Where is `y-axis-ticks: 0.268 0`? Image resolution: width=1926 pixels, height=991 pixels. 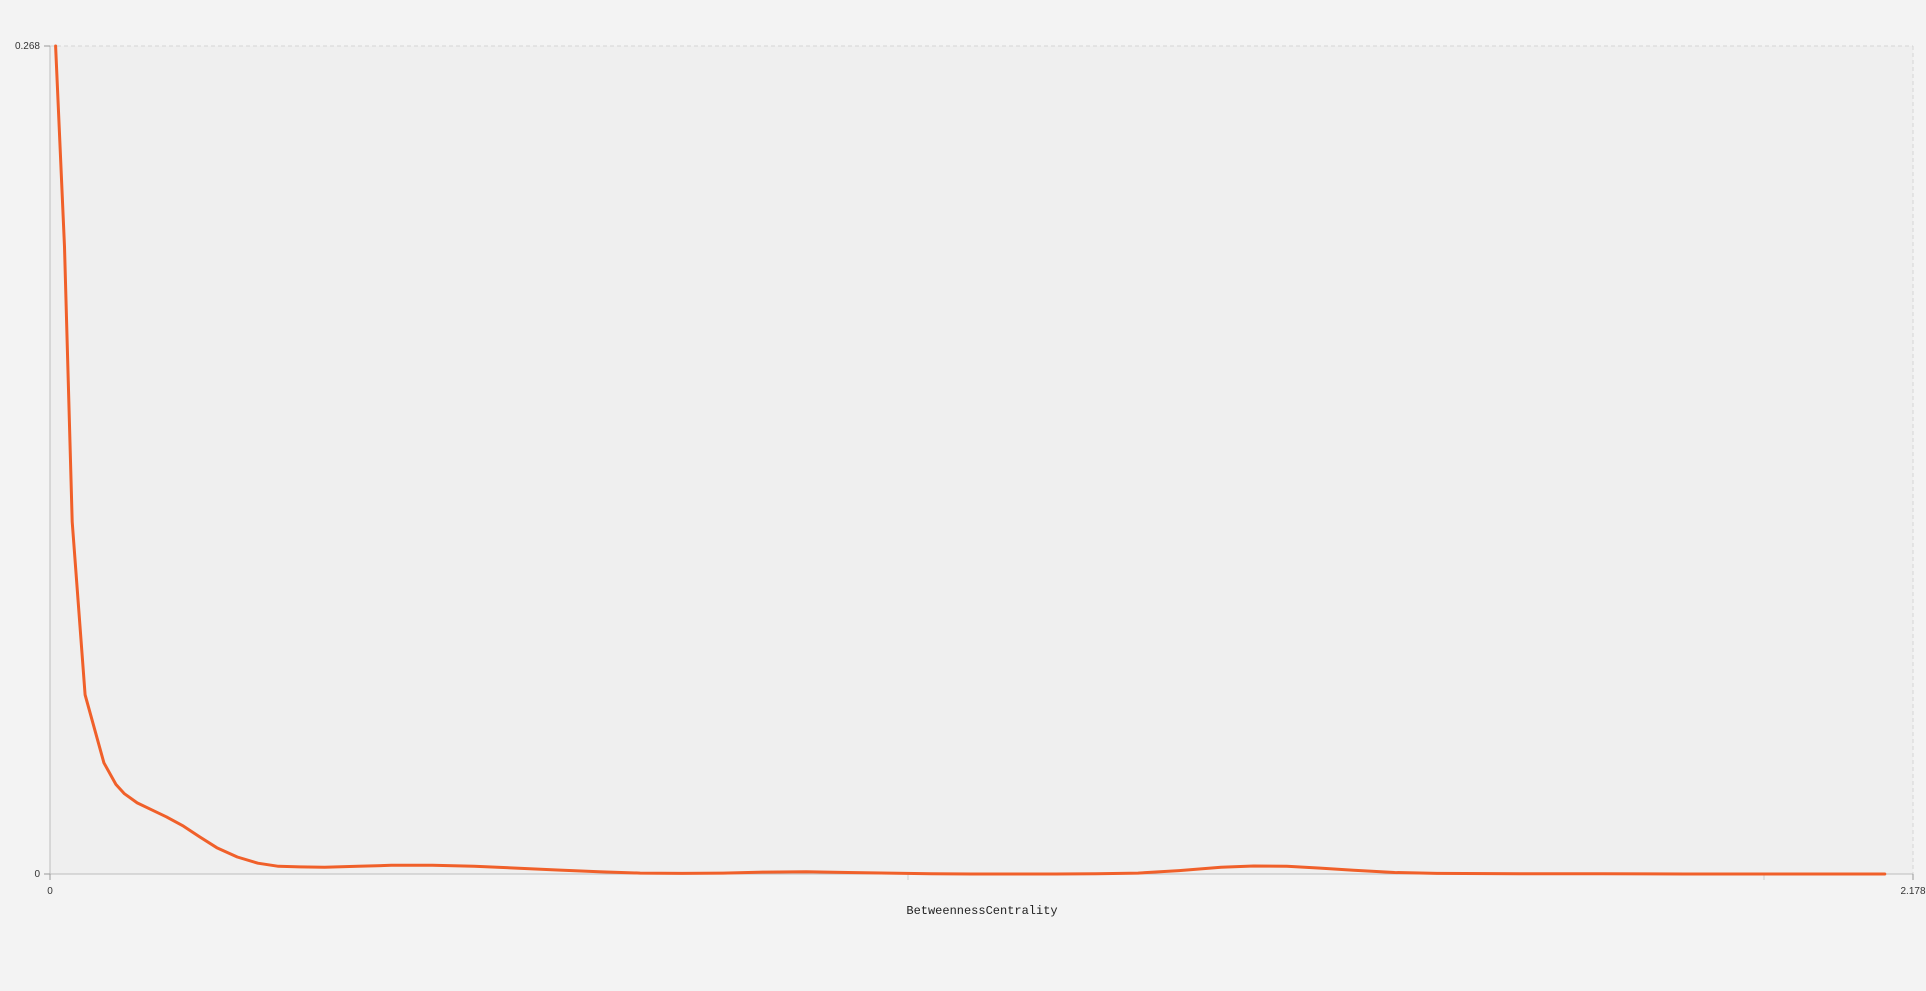
y-axis-ticks: 0.268 0 is located at coordinates (32, 460).